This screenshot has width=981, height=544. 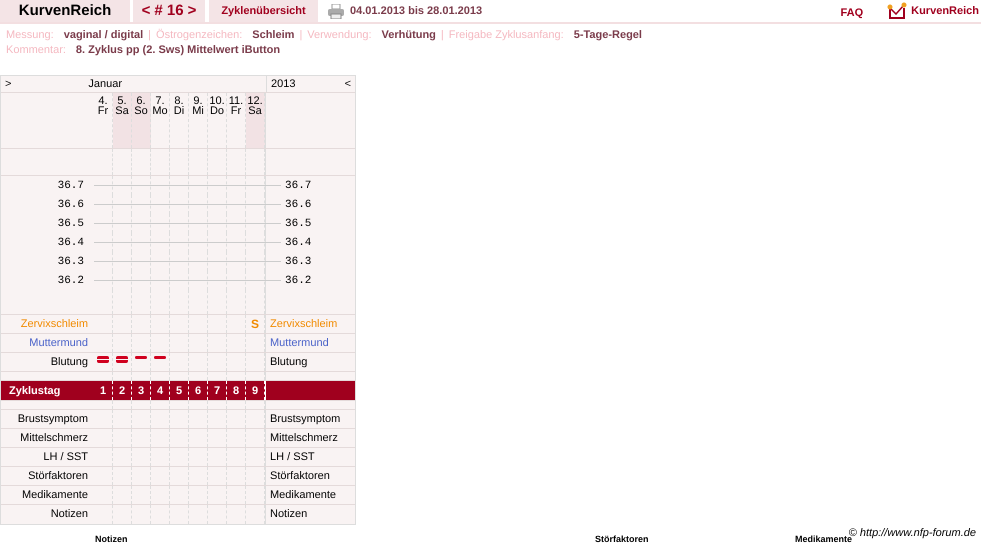 What do you see at coordinates (122, 391) in the screenshot?
I see `cycle-day-number: 2` at bounding box center [122, 391].